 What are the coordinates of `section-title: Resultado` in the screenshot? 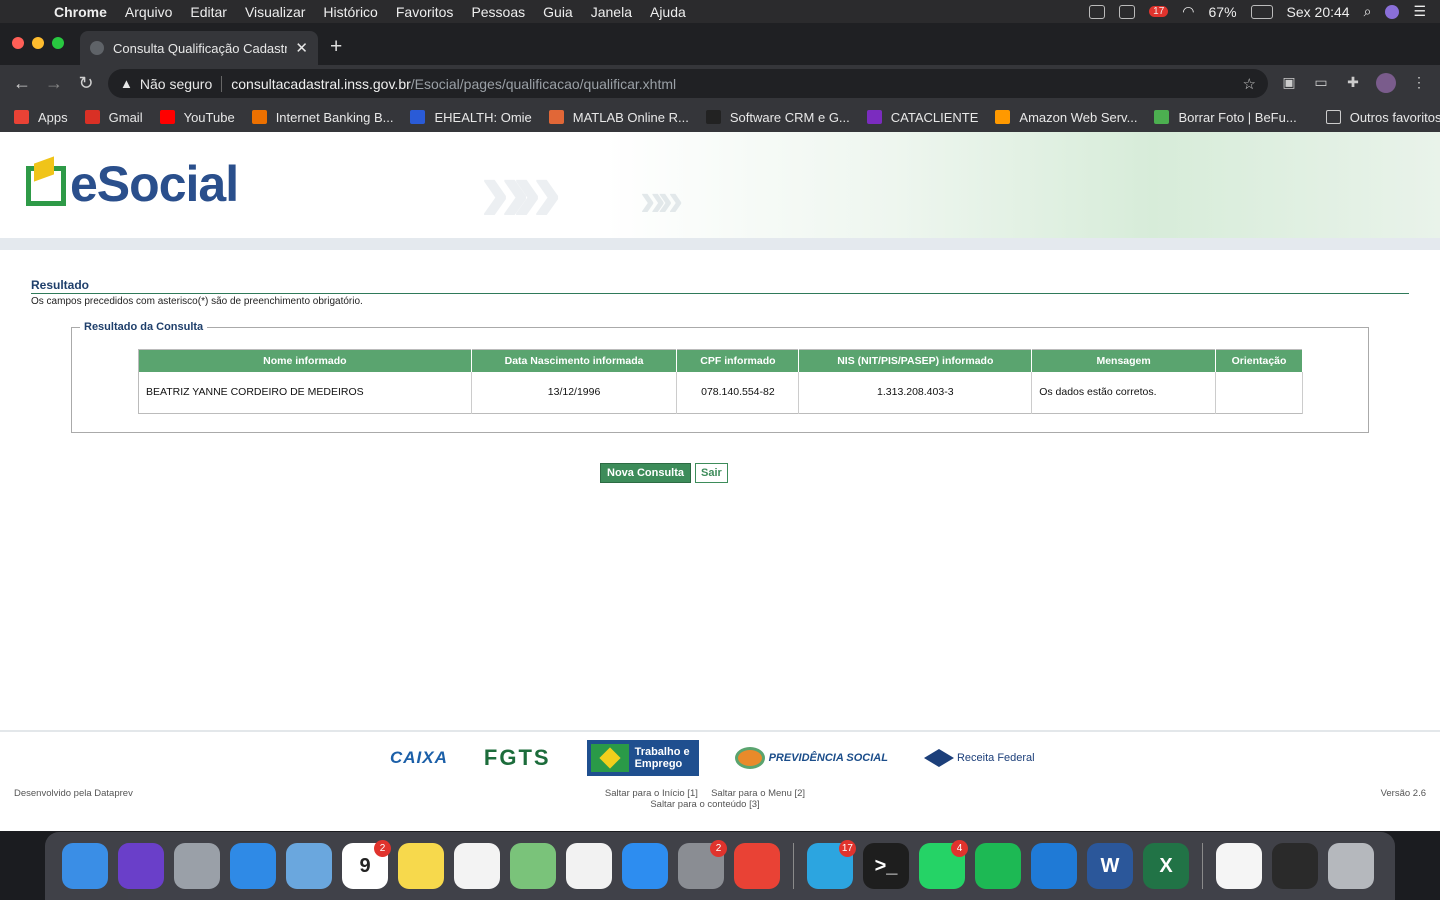 It's located at (720, 286).